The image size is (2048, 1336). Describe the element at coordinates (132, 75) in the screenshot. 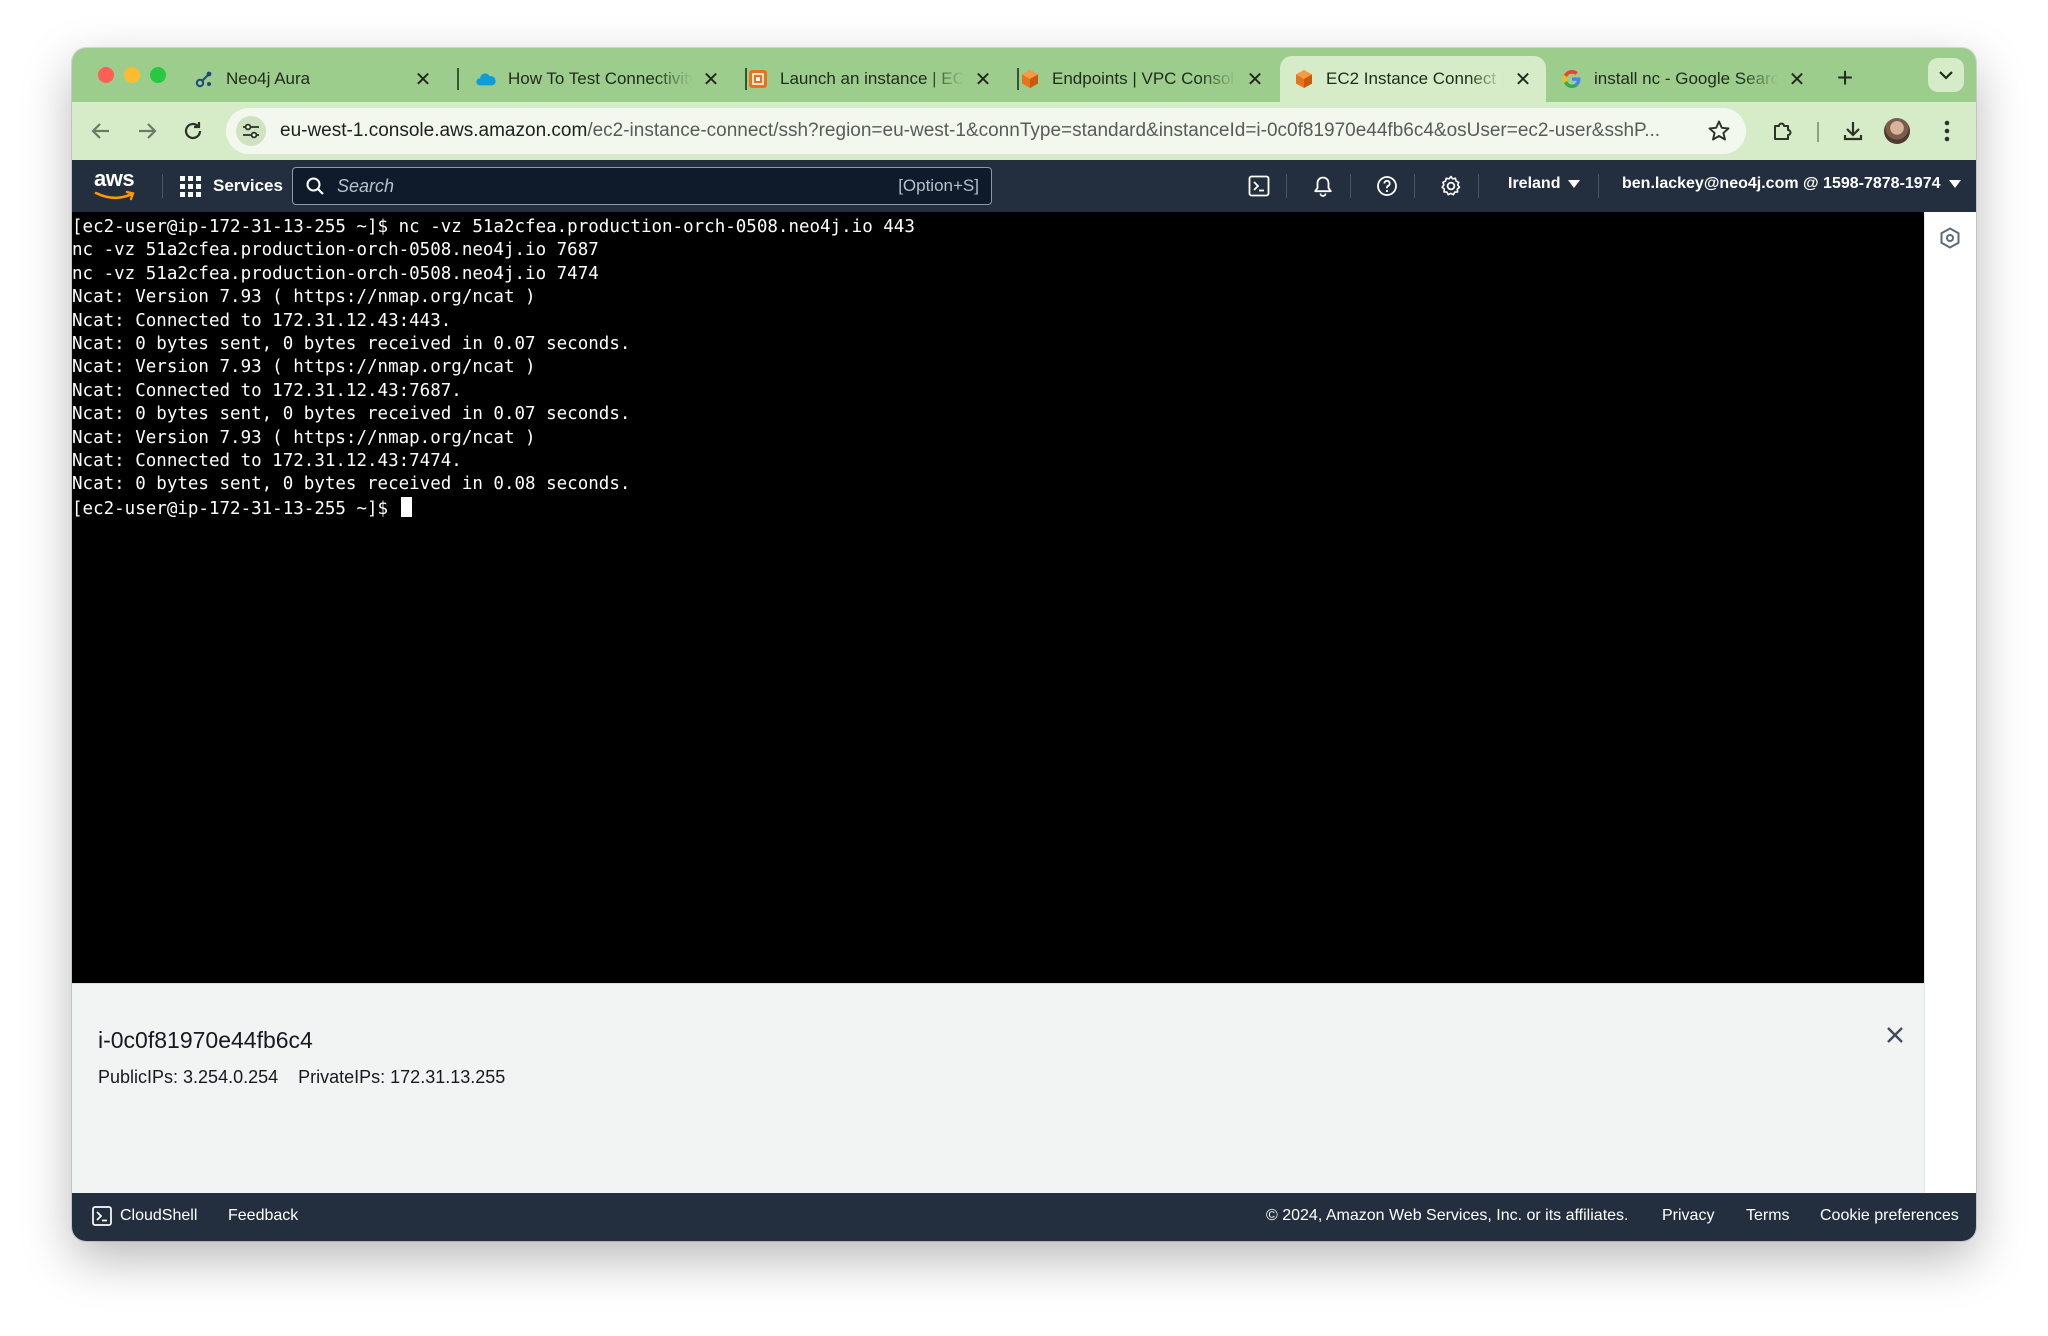

I see `minimize-window-button` at that location.